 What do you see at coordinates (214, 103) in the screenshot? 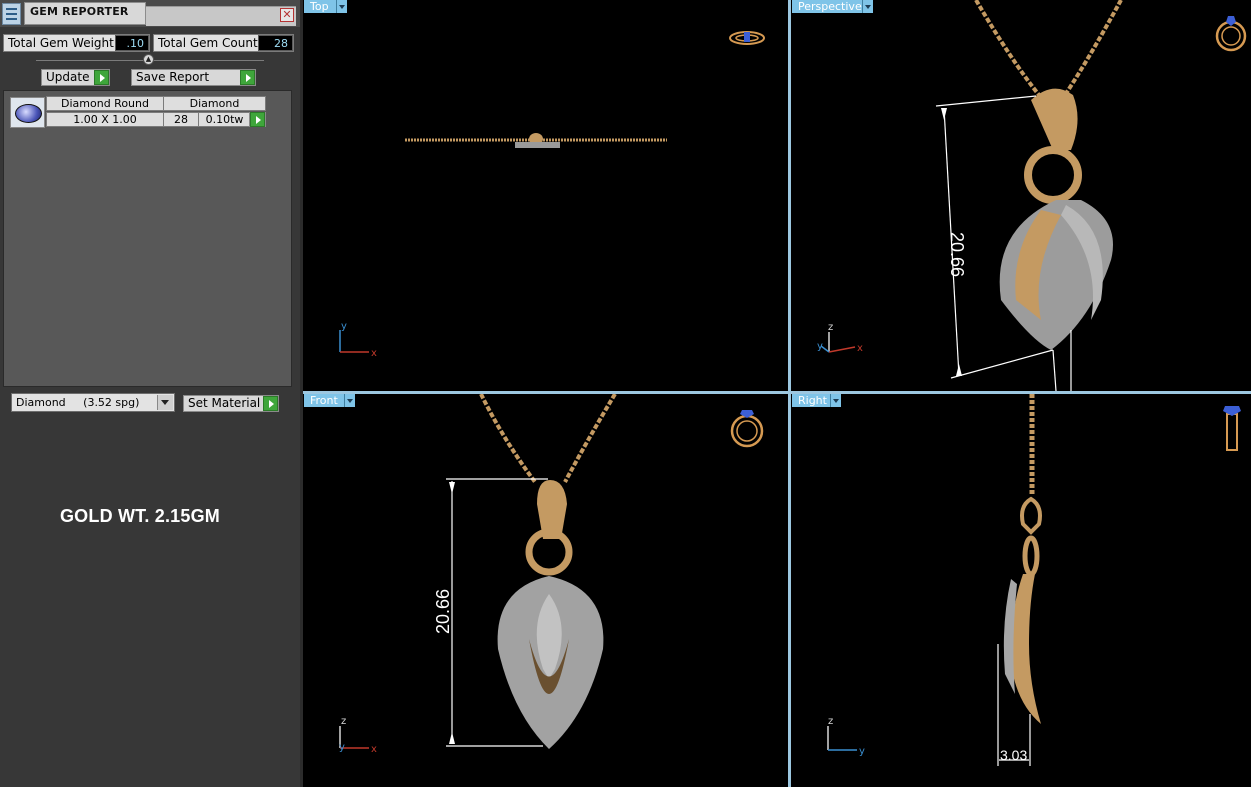
I see `gem-material-header: Diamond` at bounding box center [214, 103].